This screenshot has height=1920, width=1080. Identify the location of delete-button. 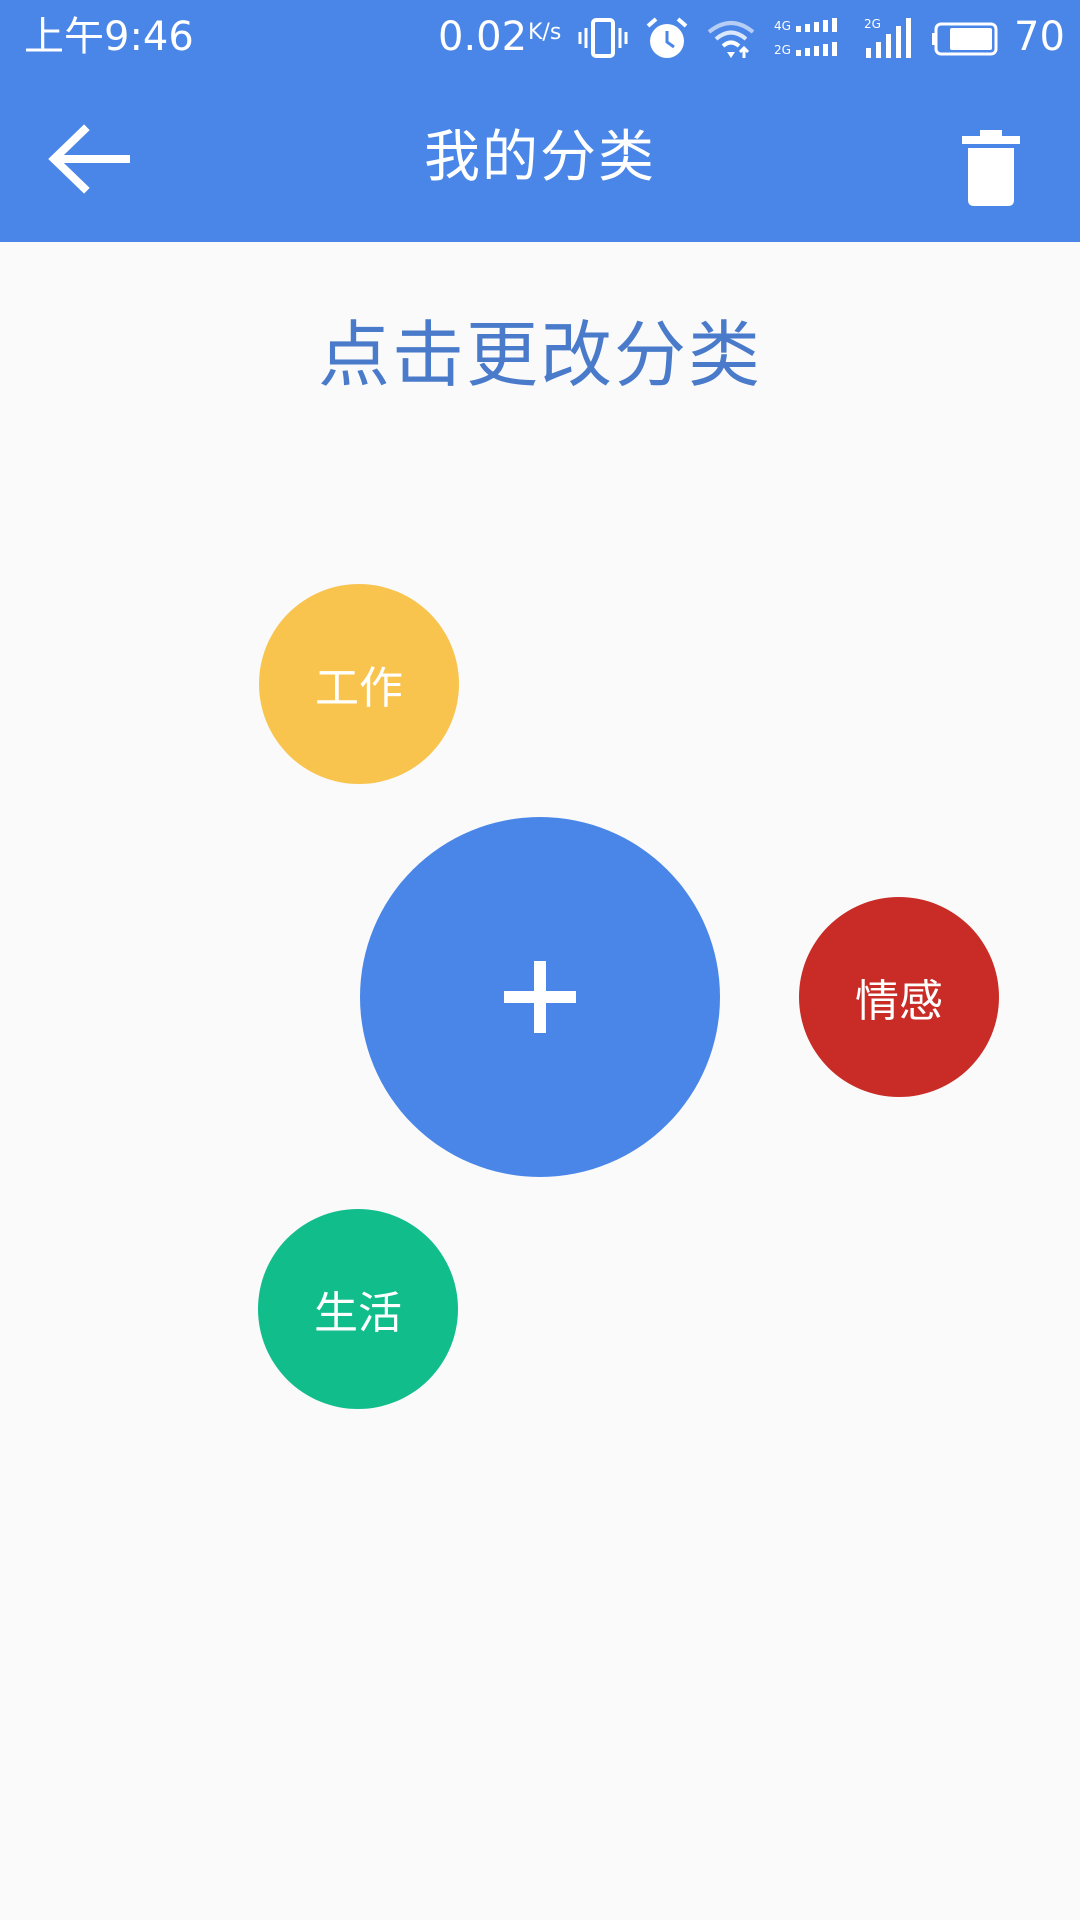
(991, 164).